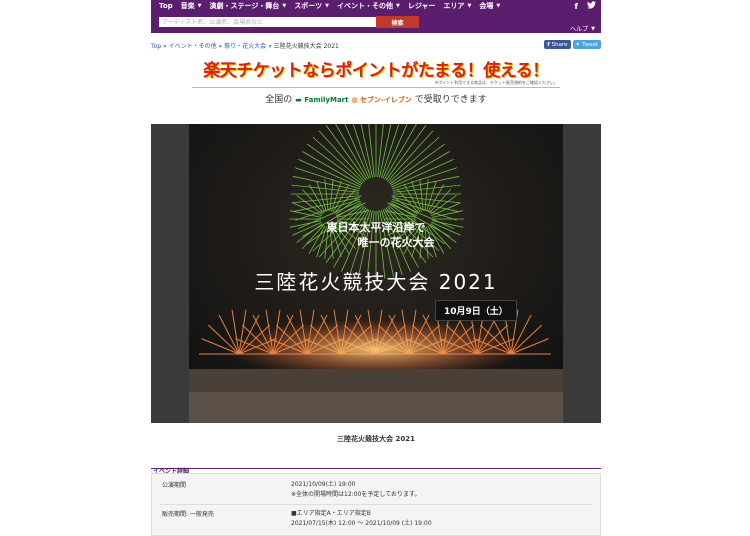  What do you see at coordinates (193, 46) in the screenshot?
I see `breadcrumb-events: イベント・その他` at bounding box center [193, 46].